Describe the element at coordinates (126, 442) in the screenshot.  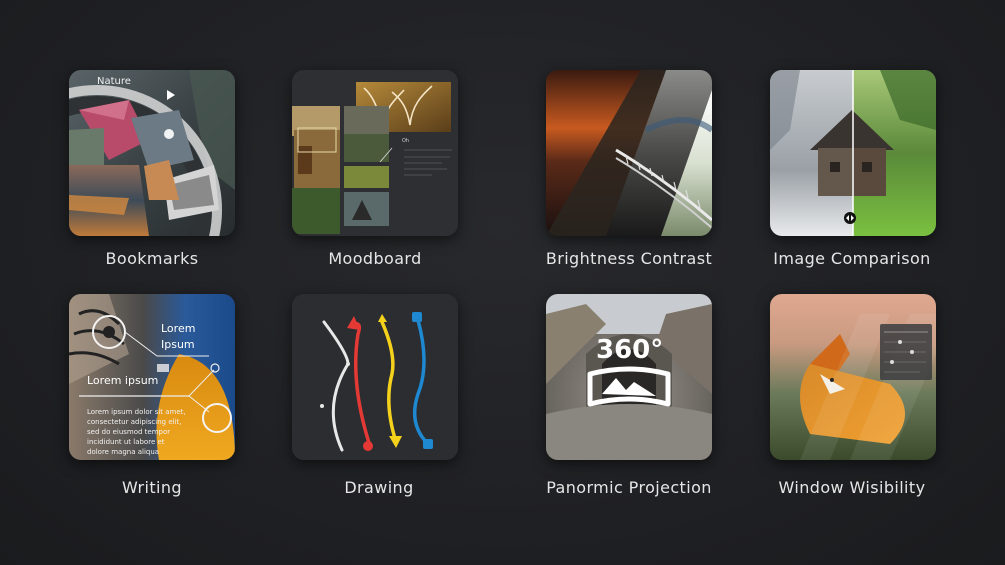
I see `writing-body-line-4: incididunt ut labore et` at that location.